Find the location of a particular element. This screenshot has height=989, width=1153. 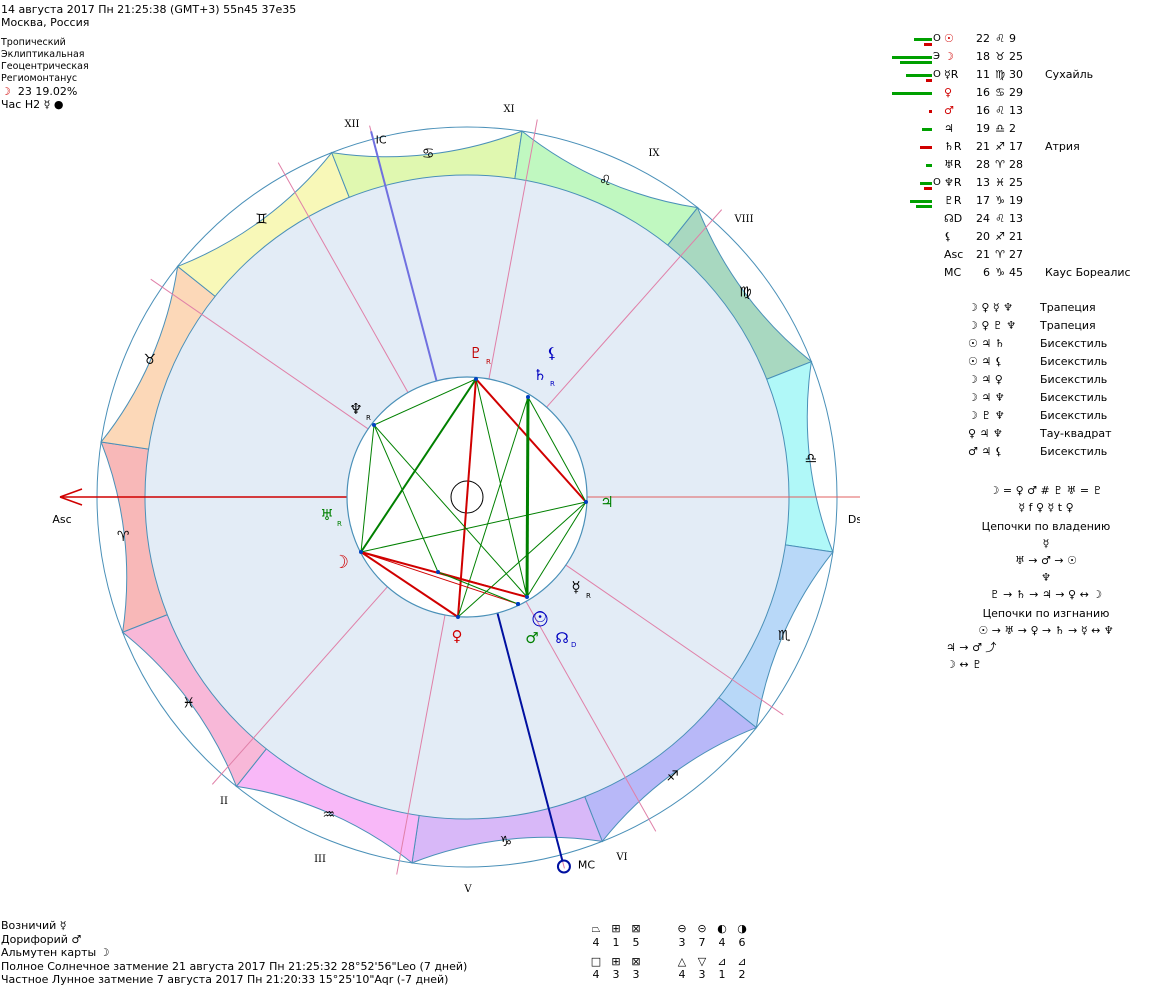

sign-glyph-icon: ♒ is located at coordinates (328, 815).